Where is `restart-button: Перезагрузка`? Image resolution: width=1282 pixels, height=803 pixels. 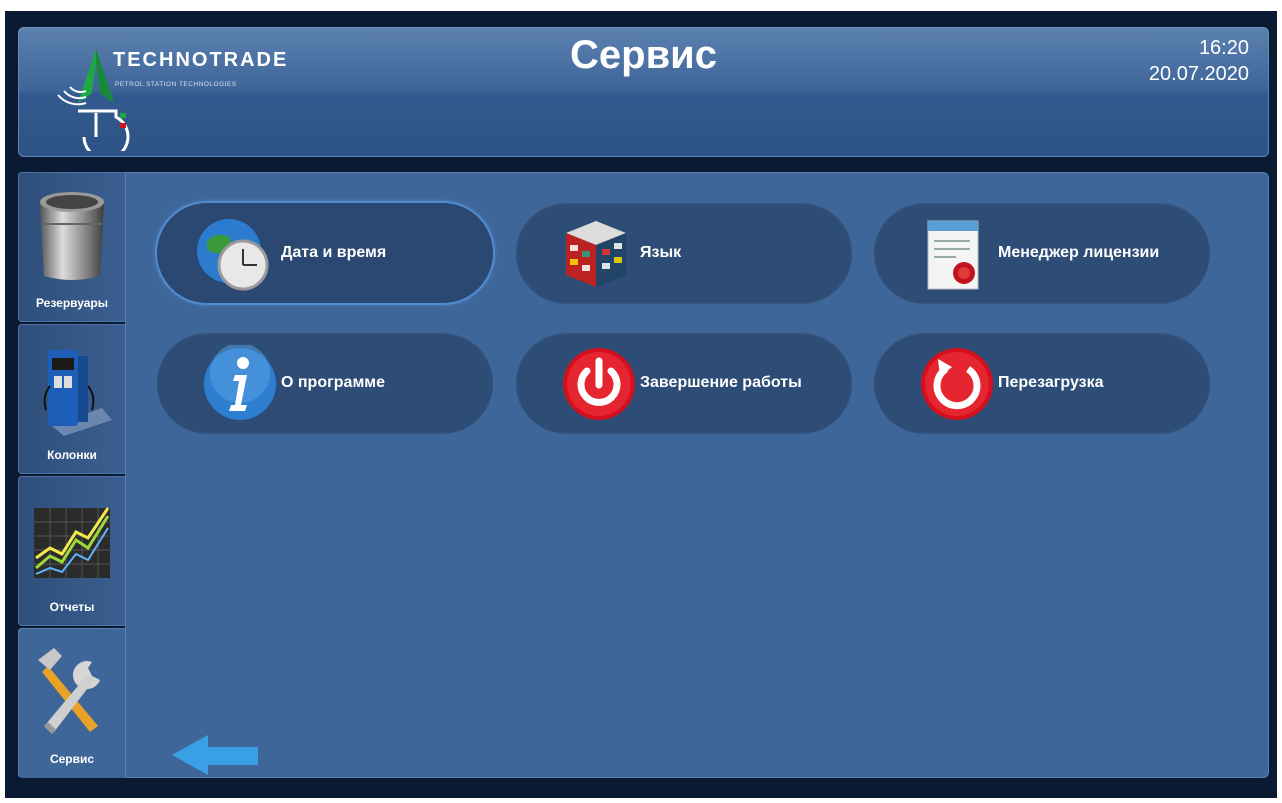
restart-button: Перезагрузка is located at coordinates (1042, 383).